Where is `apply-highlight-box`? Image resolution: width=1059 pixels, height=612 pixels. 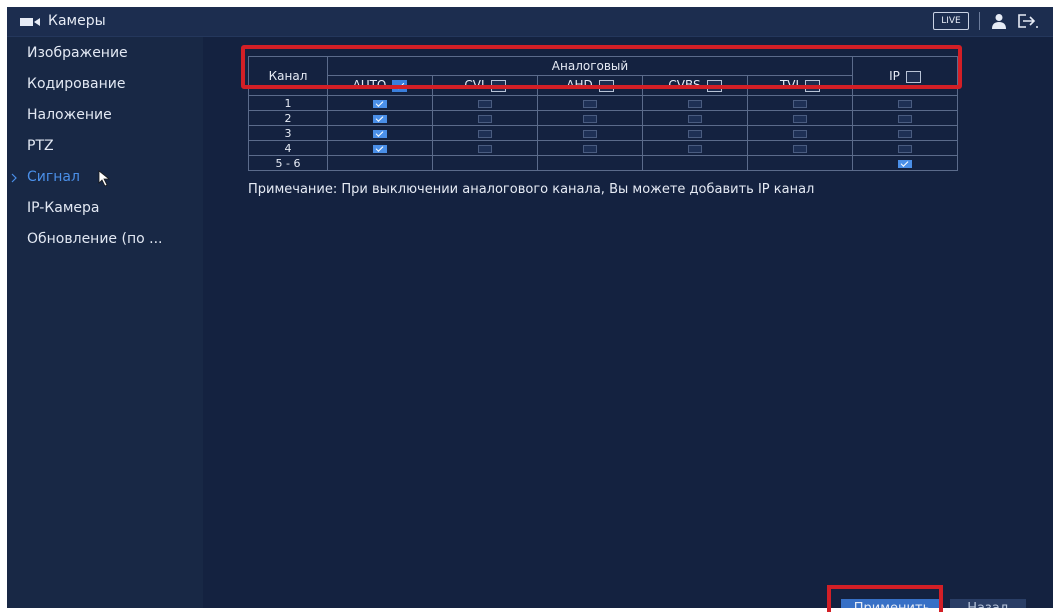
apply-highlight-box is located at coordinates (885, 598).